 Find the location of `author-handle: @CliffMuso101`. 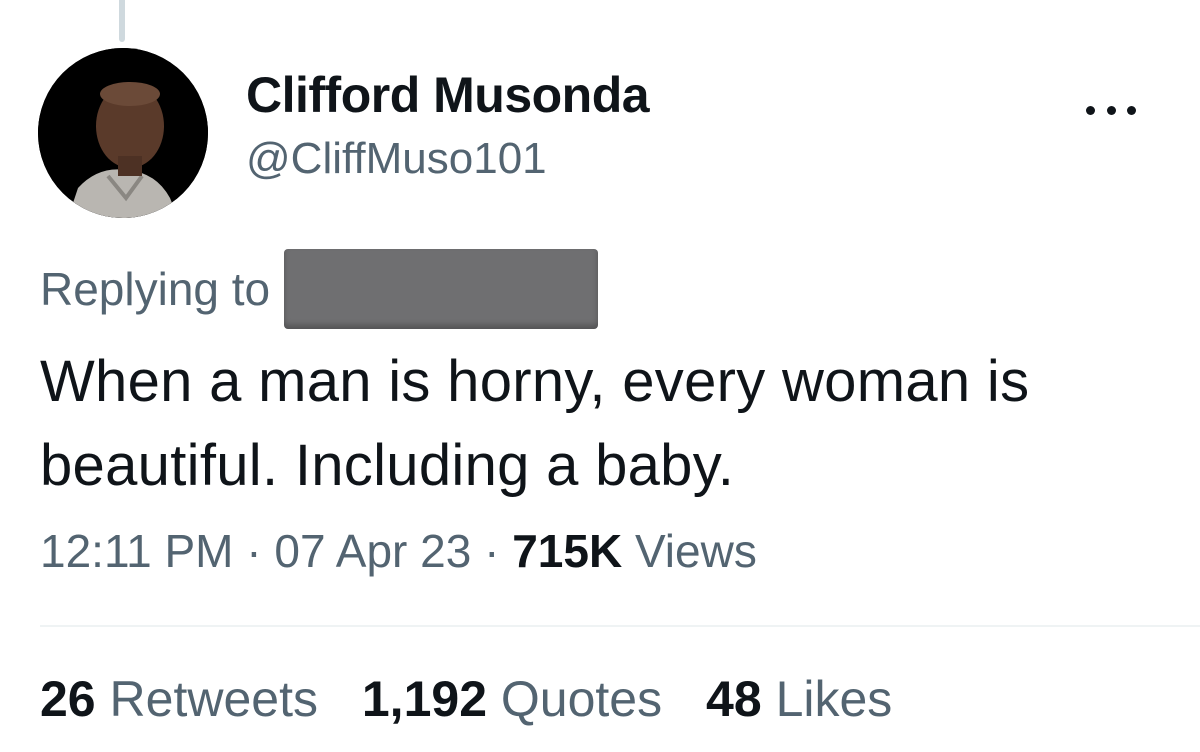

author-handle: @CliffMuso101 is located at coordinates (396, 159).